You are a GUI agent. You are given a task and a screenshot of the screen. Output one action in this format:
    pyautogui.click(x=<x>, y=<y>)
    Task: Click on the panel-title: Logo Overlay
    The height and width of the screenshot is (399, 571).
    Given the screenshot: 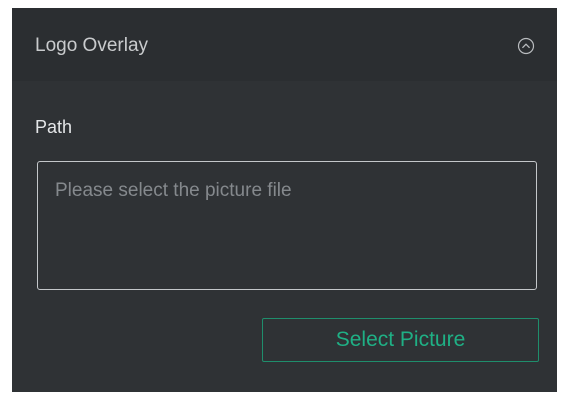 What is the action you would take?
    pyautogui.click(x=92, y=45)
    